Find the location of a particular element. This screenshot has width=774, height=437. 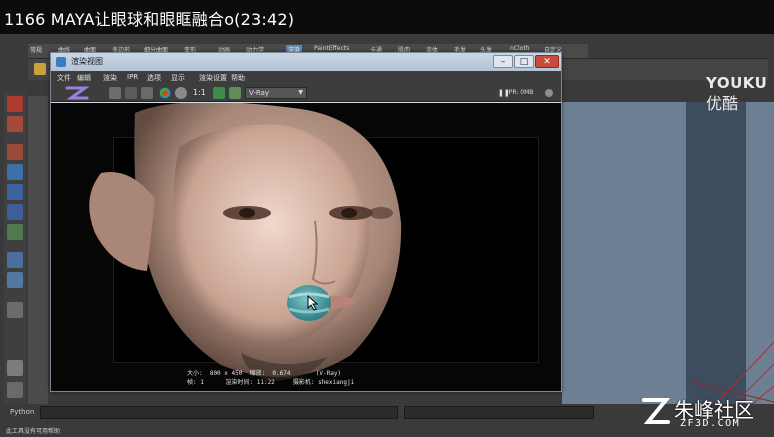

help-line: 此工具没有可用帮助 is located at coordinates (33, 431).